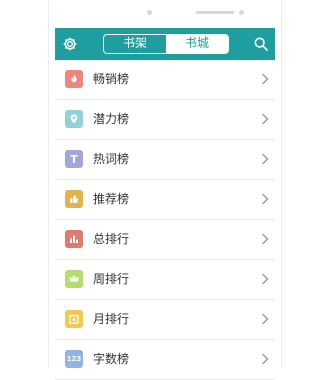 The width and height of the screenshot is (330, 380). Describe the element at coordinates (165, 320) in the screenshot. I see `list-item: 月排行` at that location.